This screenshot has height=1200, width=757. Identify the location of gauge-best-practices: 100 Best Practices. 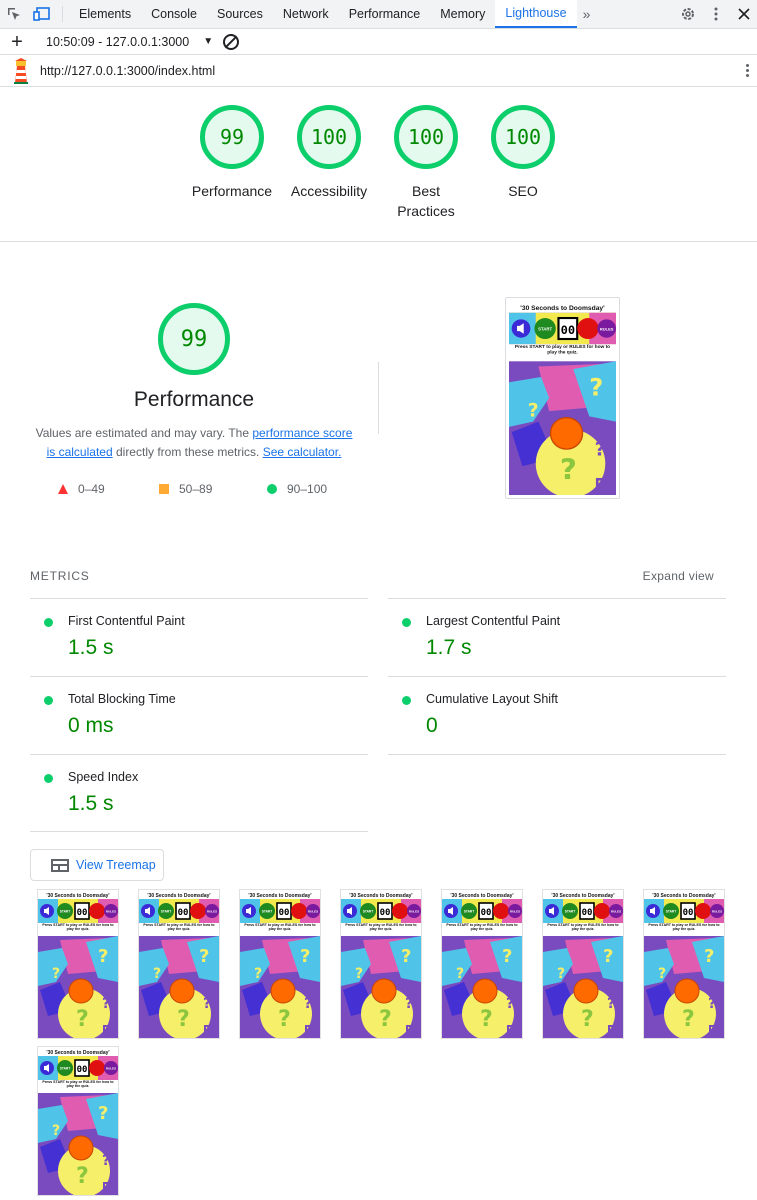
(426, 163).